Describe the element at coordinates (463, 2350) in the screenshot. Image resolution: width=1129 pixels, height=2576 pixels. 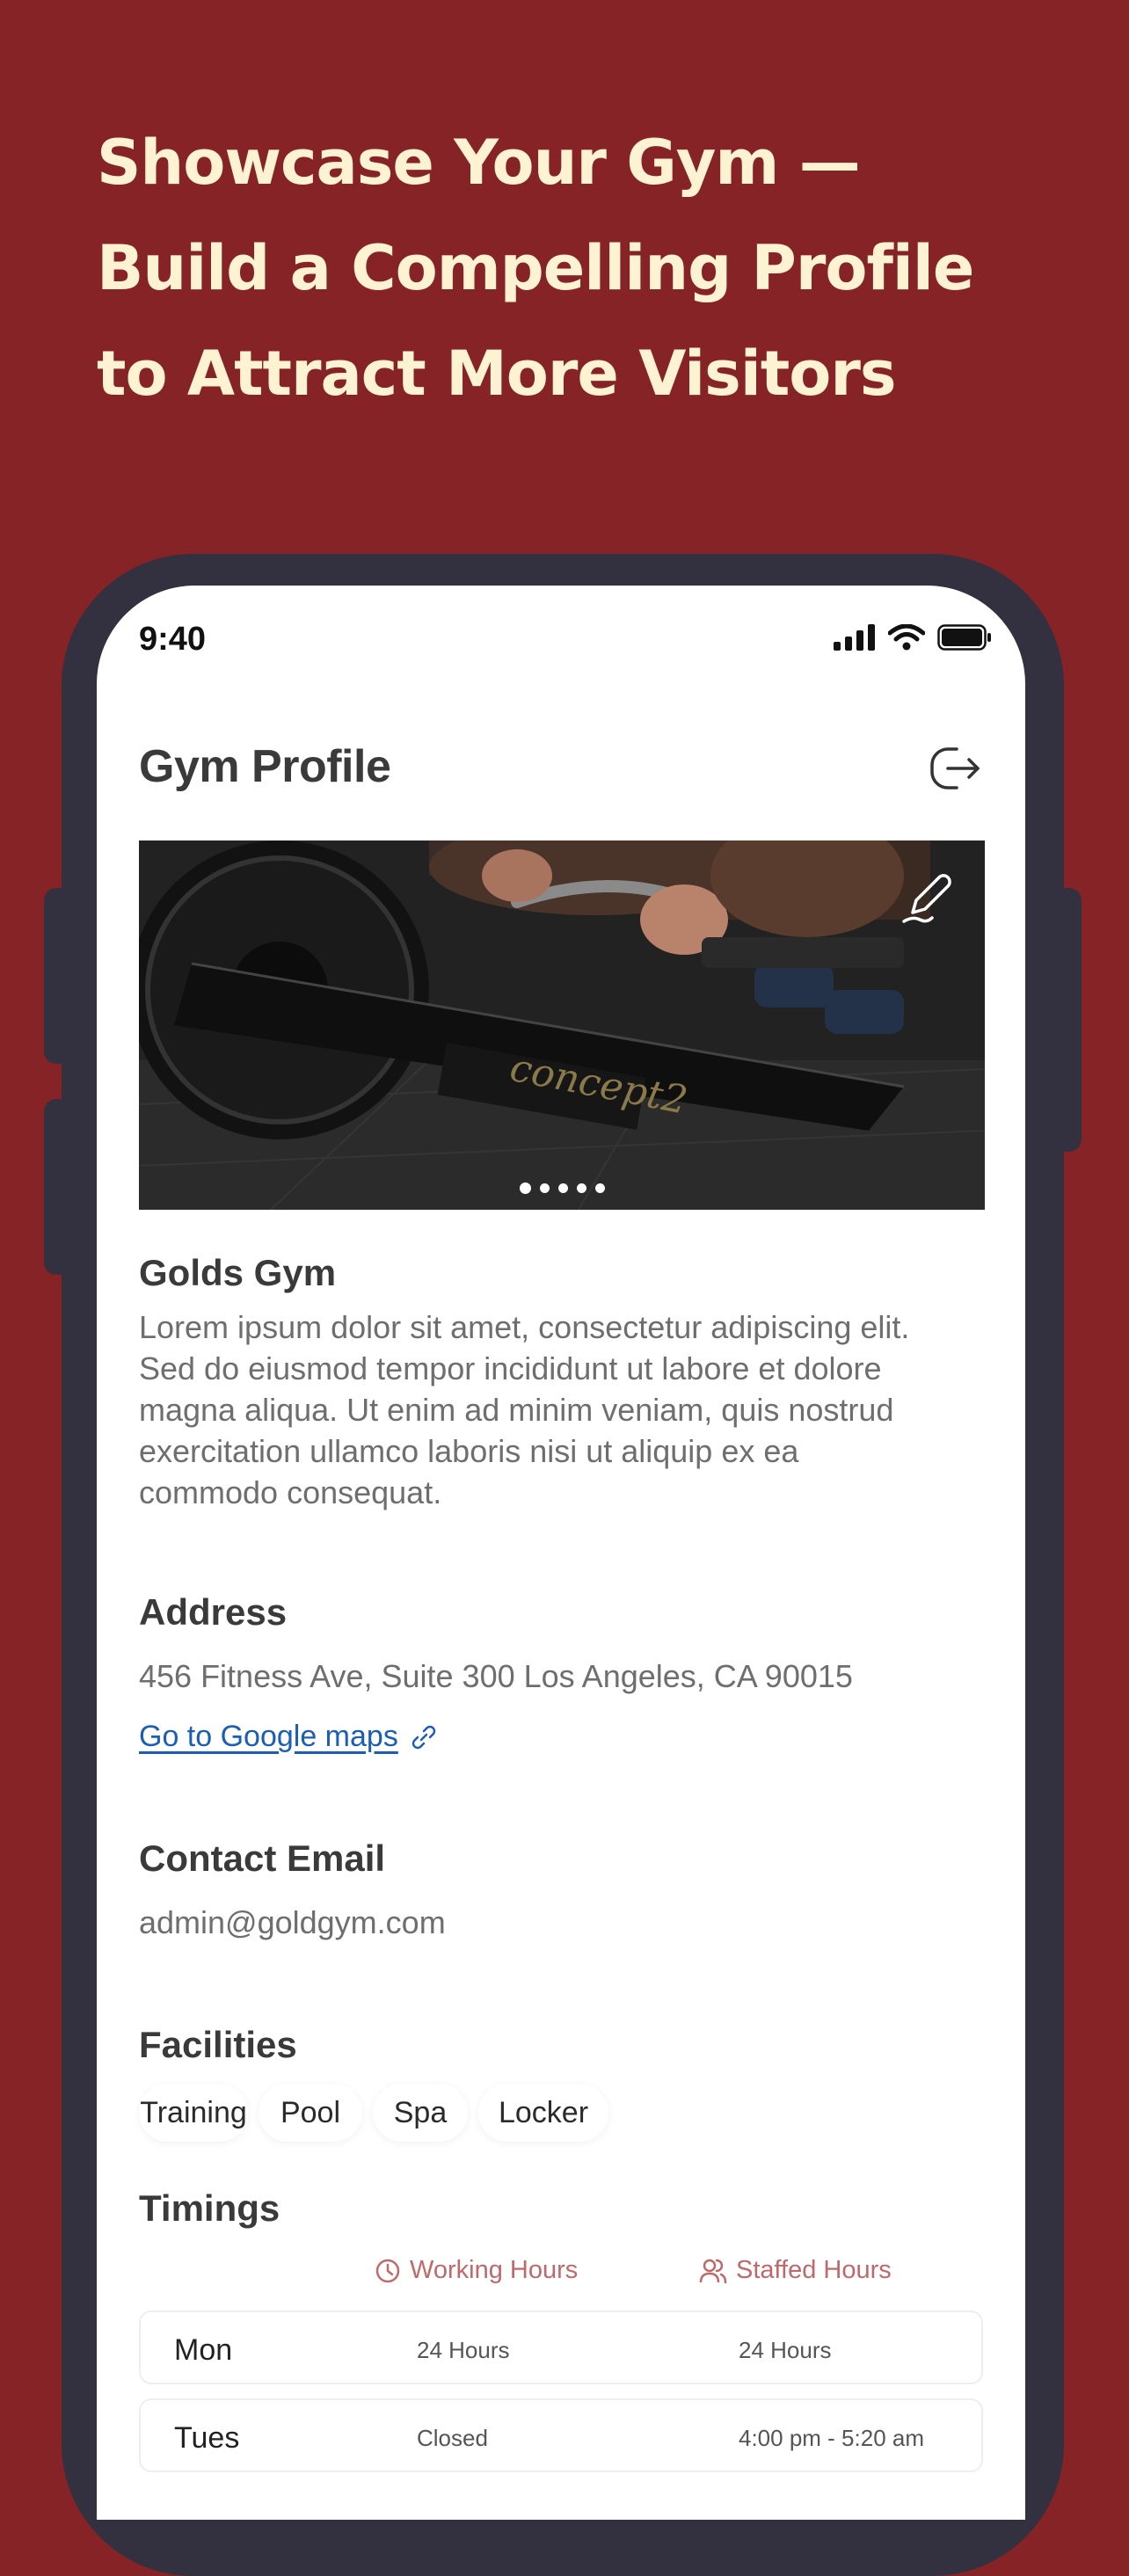
I see `timings-working-value: 24 Hours` at that location.